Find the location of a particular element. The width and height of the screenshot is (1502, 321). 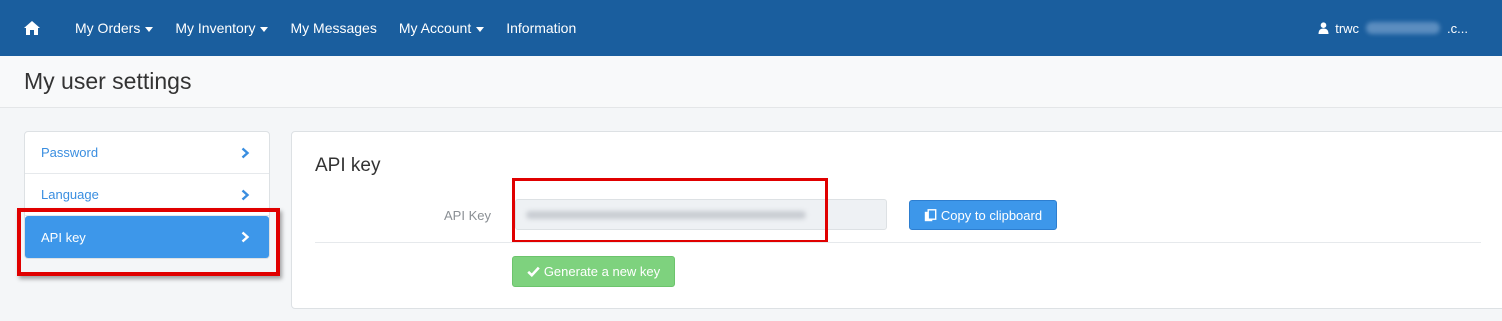

nav-information: Information is located at coordinates (541, 28).